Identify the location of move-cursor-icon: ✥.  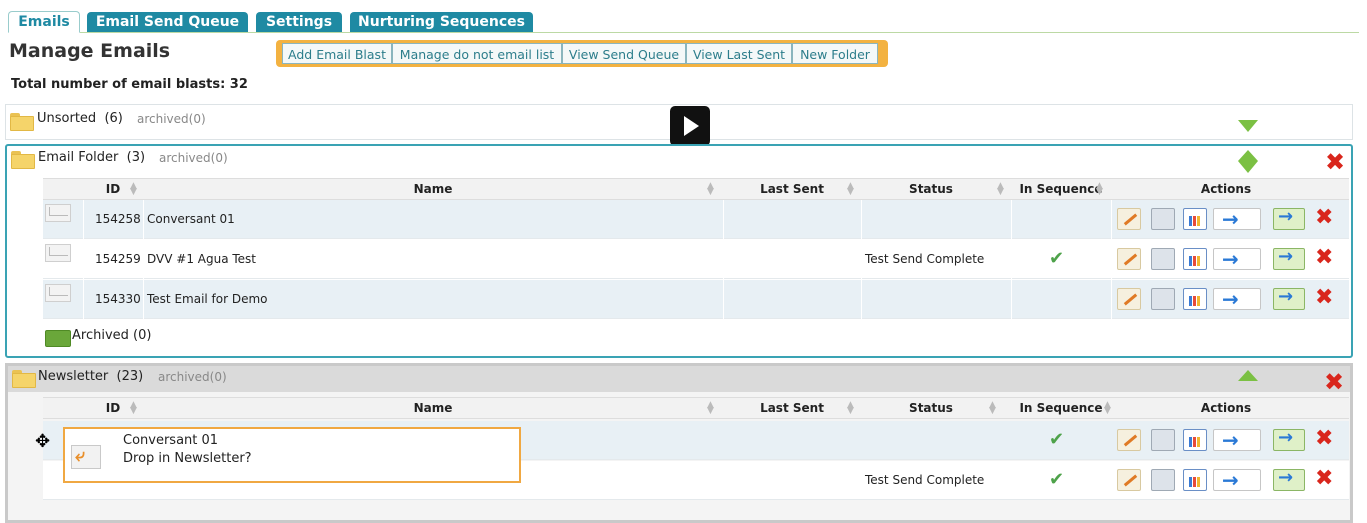
(43, 441).